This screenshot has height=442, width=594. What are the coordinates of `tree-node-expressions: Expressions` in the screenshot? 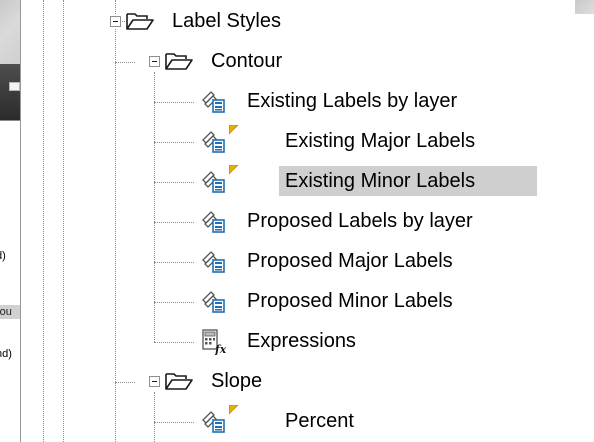 It's located at (301, 341).